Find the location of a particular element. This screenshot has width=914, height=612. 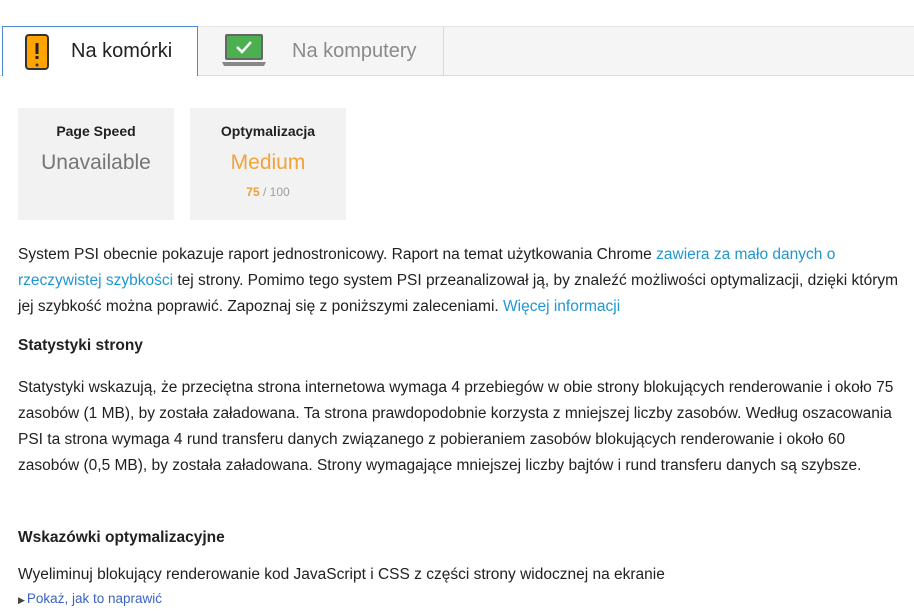

show-fix-link: ▶ Pokaż, jak to naprawić is located at coordinates (90, 598).